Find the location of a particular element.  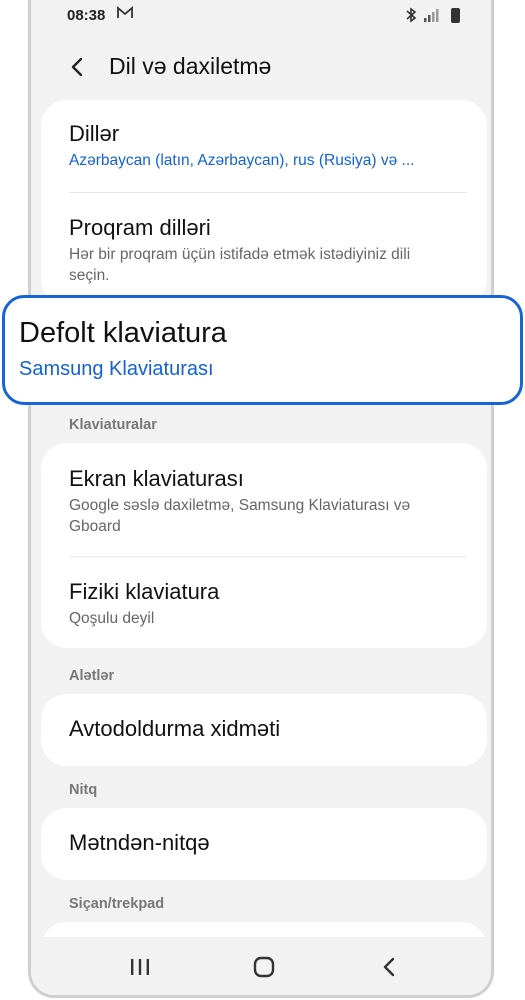

default-keyboard-item: Defolt klaviatura Samsung Klaviaturası is located at coordinates (262, 350).